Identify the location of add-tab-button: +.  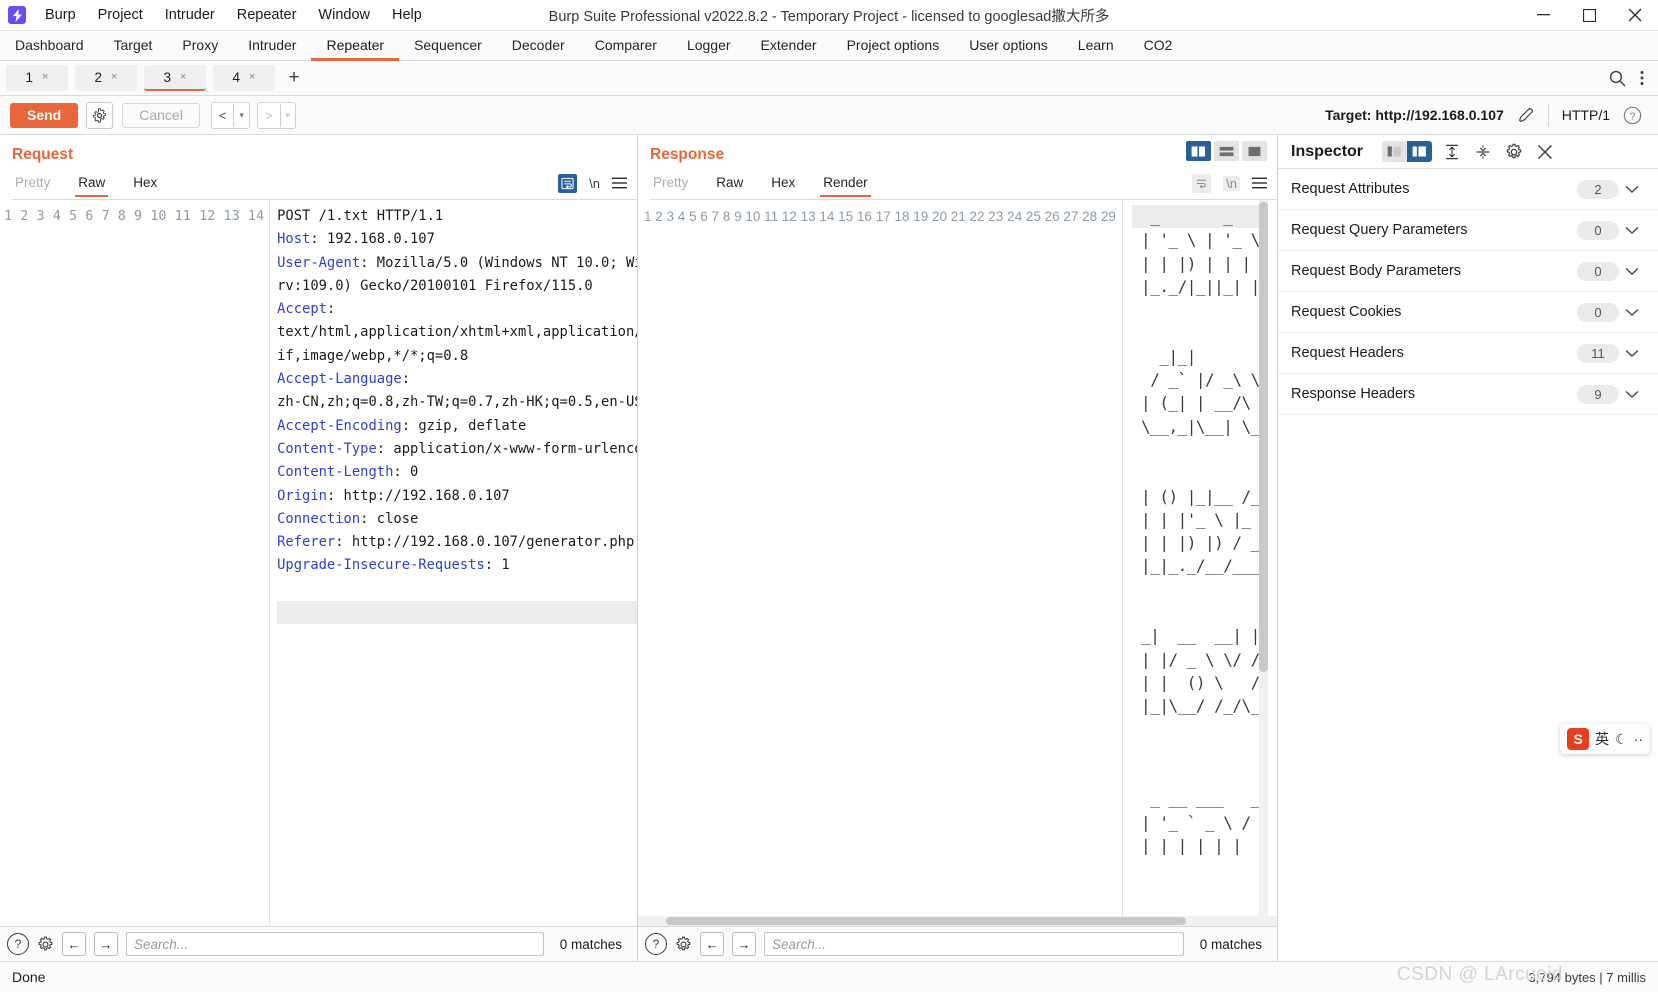
(294, 78).